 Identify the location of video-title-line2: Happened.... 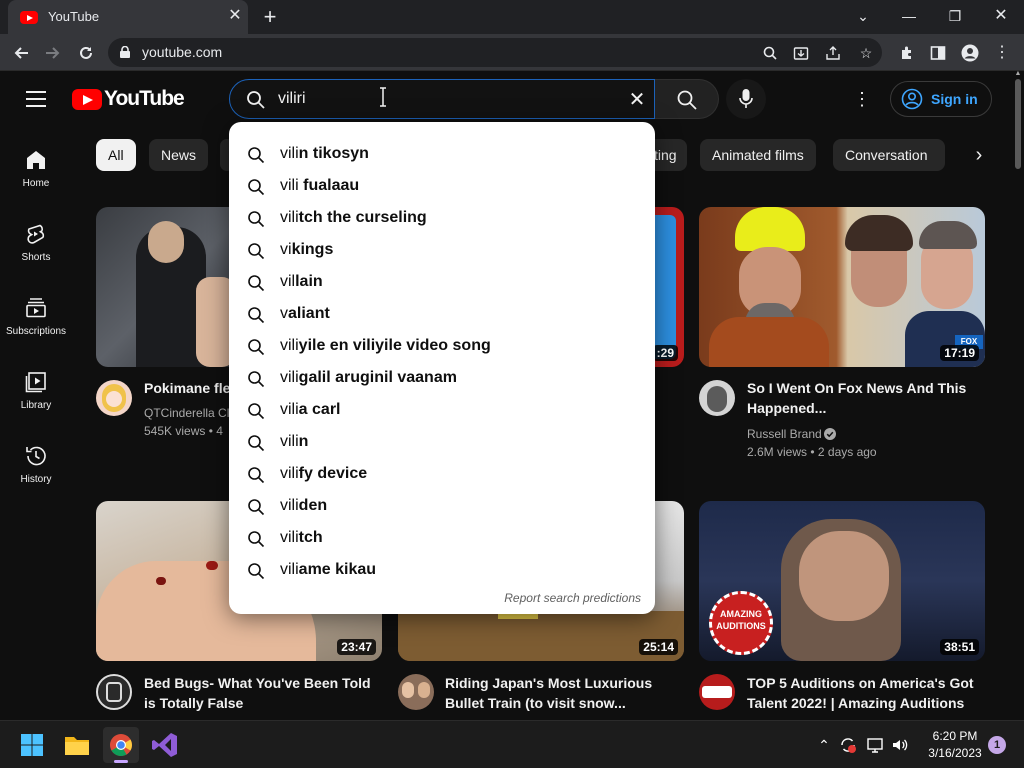
(786, 408).